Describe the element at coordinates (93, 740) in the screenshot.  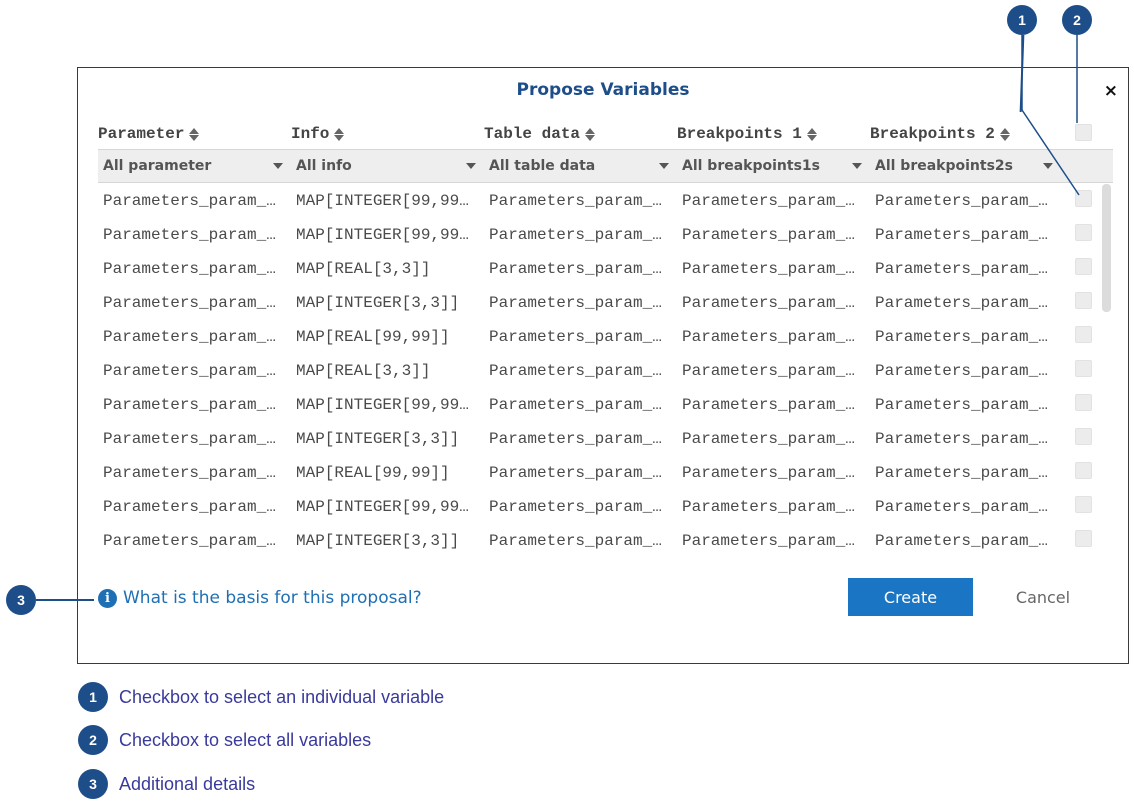
I see `legend-badge: 2` at that location.